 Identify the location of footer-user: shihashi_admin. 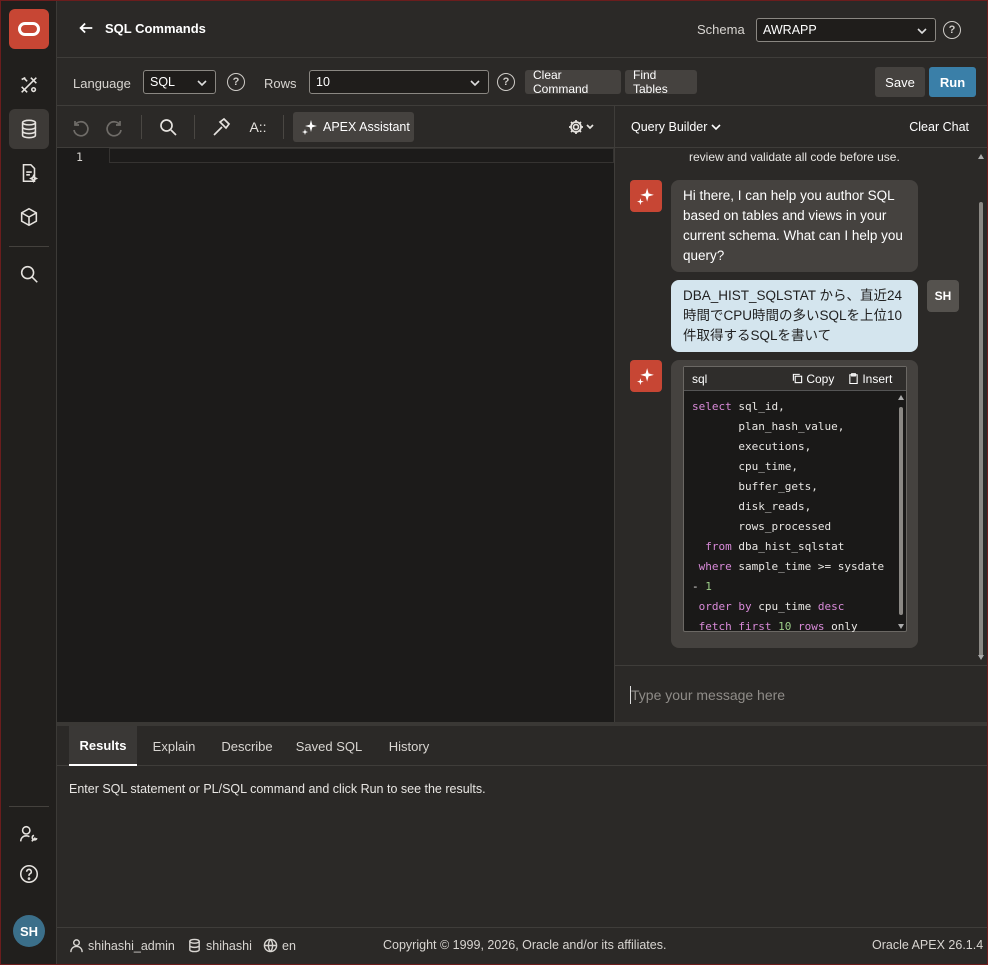
(122, 945).